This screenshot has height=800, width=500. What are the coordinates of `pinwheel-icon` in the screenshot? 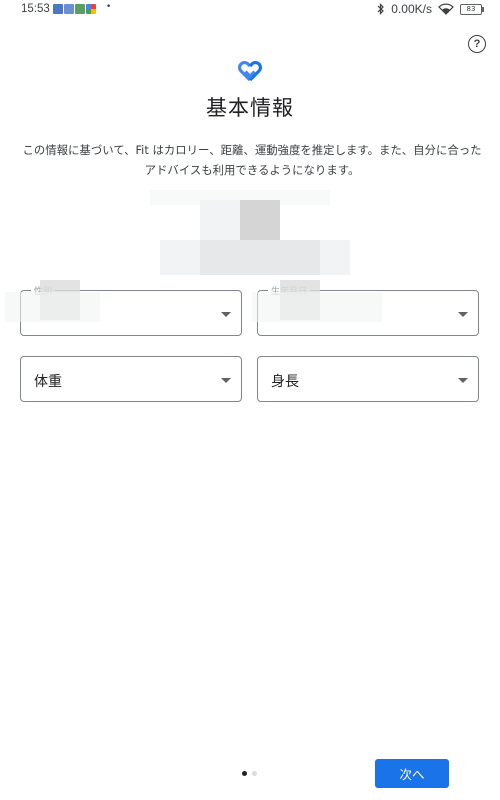 It's located at (91, 9).